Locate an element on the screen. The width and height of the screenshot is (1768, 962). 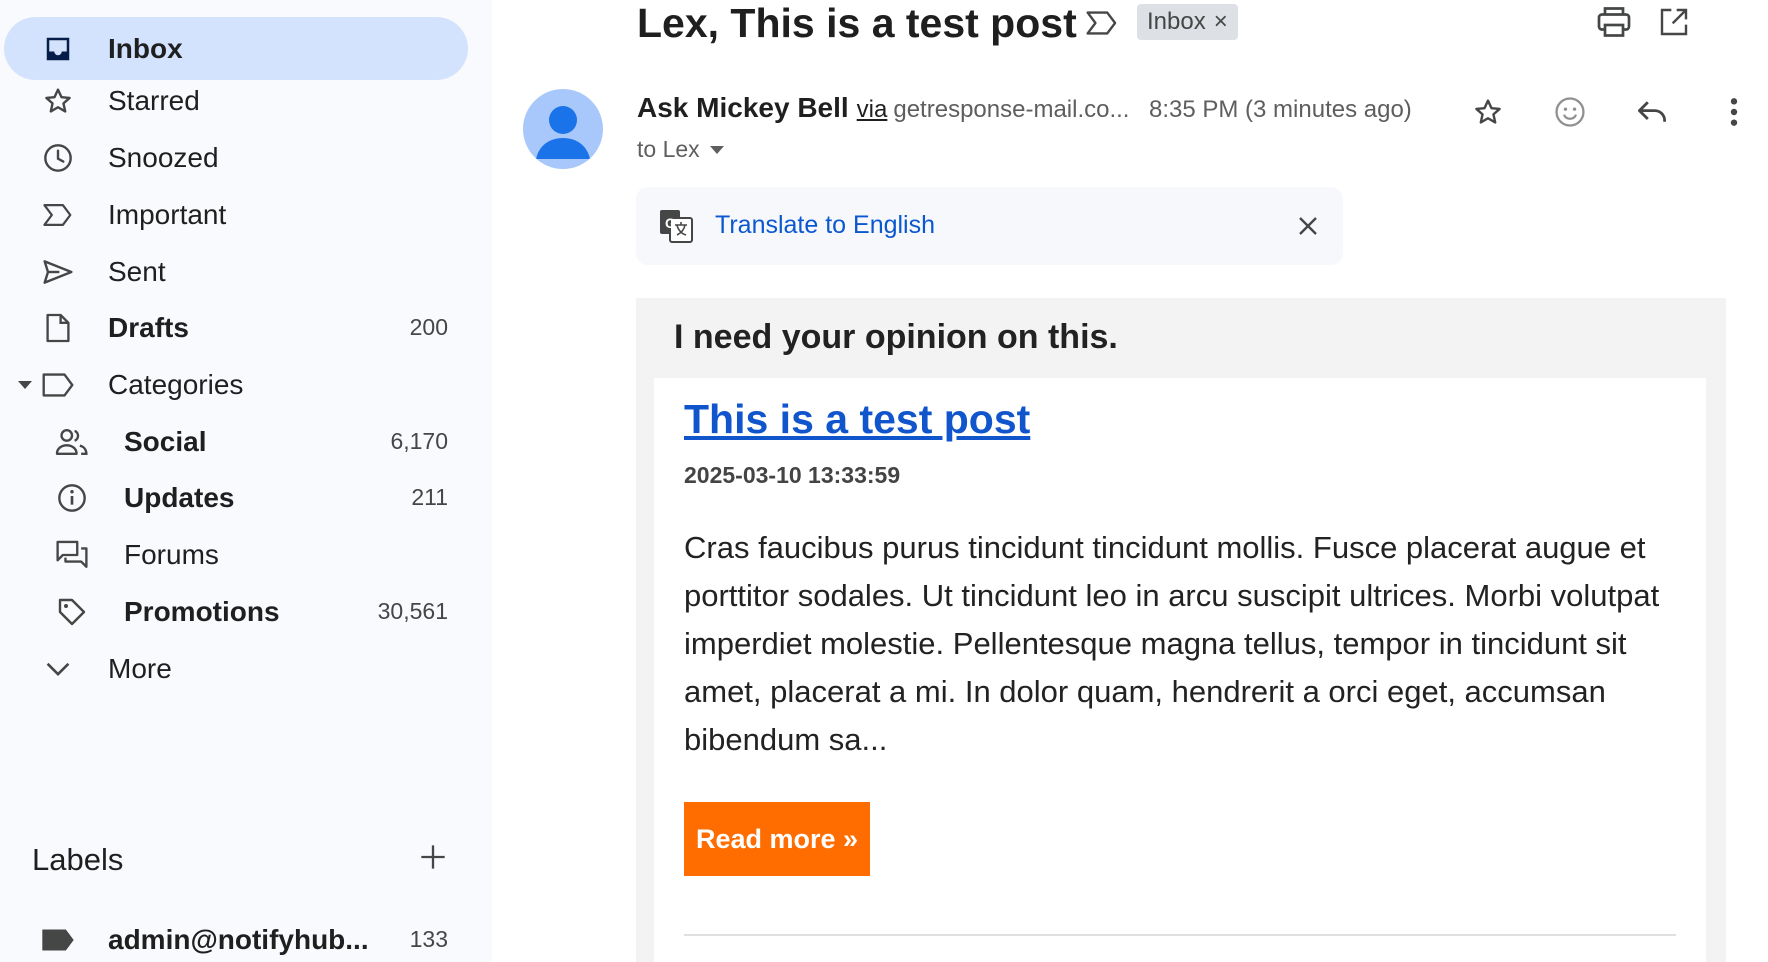
people-icon is located at coordinates (72, 442).